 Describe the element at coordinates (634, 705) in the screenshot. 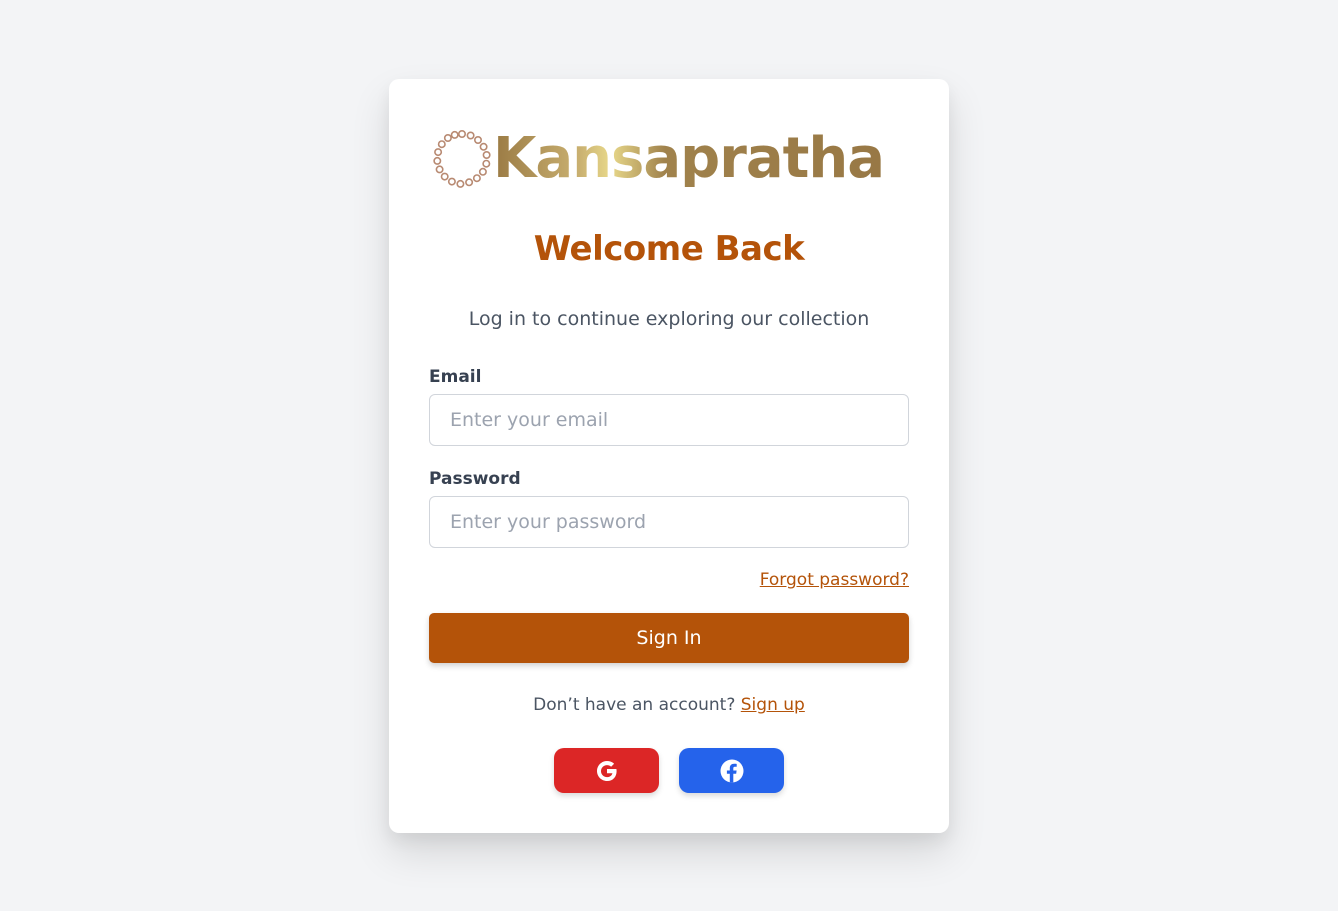

I see `signup-prompt-text: Don’t have an account?` at that location.